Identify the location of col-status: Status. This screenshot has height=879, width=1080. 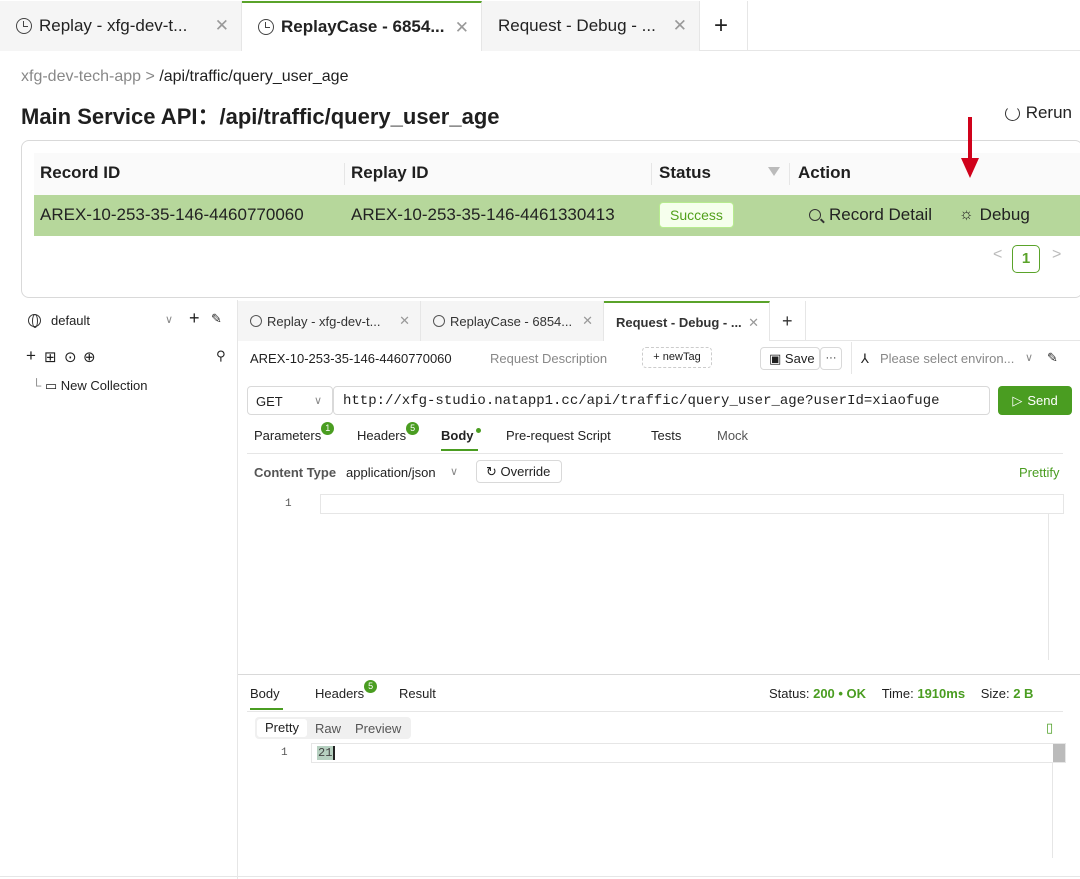
(685, 172).